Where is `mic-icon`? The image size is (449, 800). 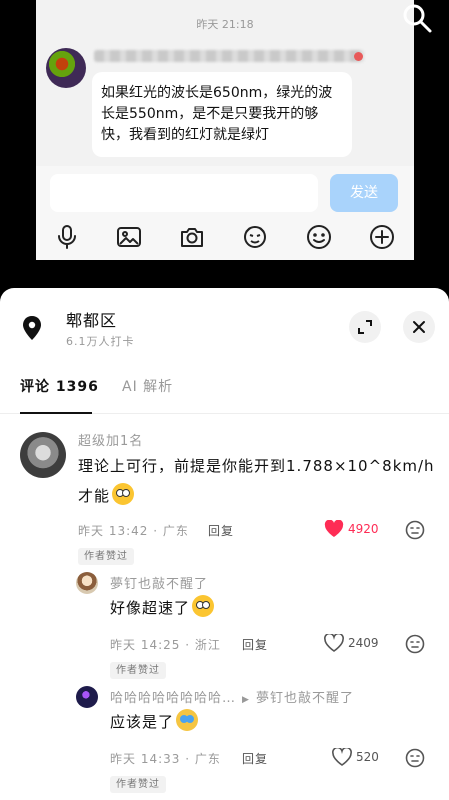 mic-icon is located at coordinates (67, 237).